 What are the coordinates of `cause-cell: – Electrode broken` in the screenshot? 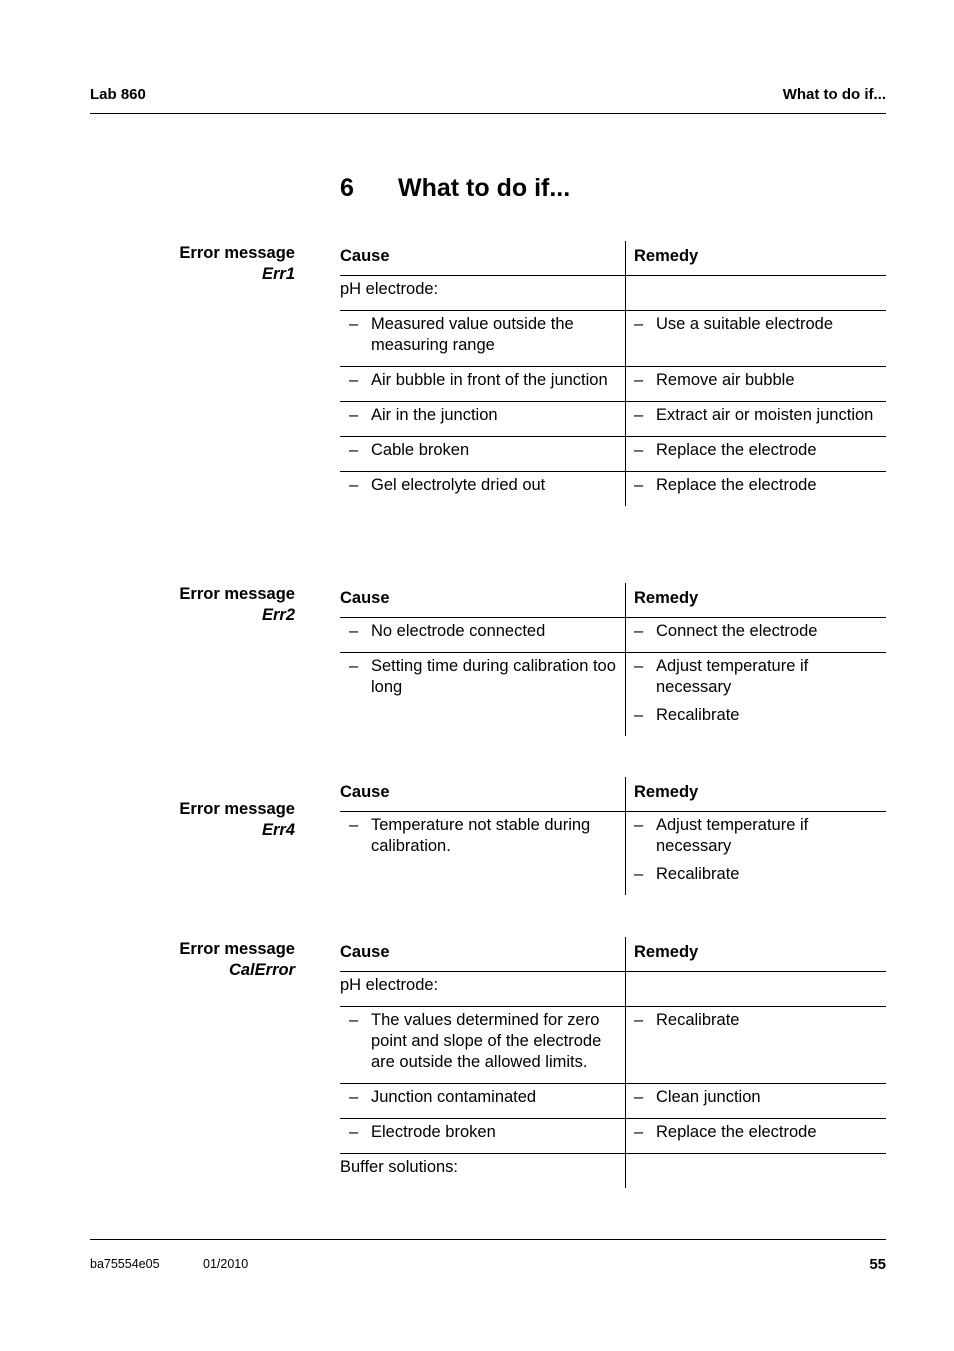 It's located at (482, 1136).